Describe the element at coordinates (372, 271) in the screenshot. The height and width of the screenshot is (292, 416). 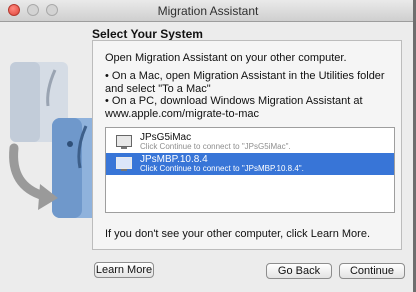
I see `continue-button: Continue` at that location.